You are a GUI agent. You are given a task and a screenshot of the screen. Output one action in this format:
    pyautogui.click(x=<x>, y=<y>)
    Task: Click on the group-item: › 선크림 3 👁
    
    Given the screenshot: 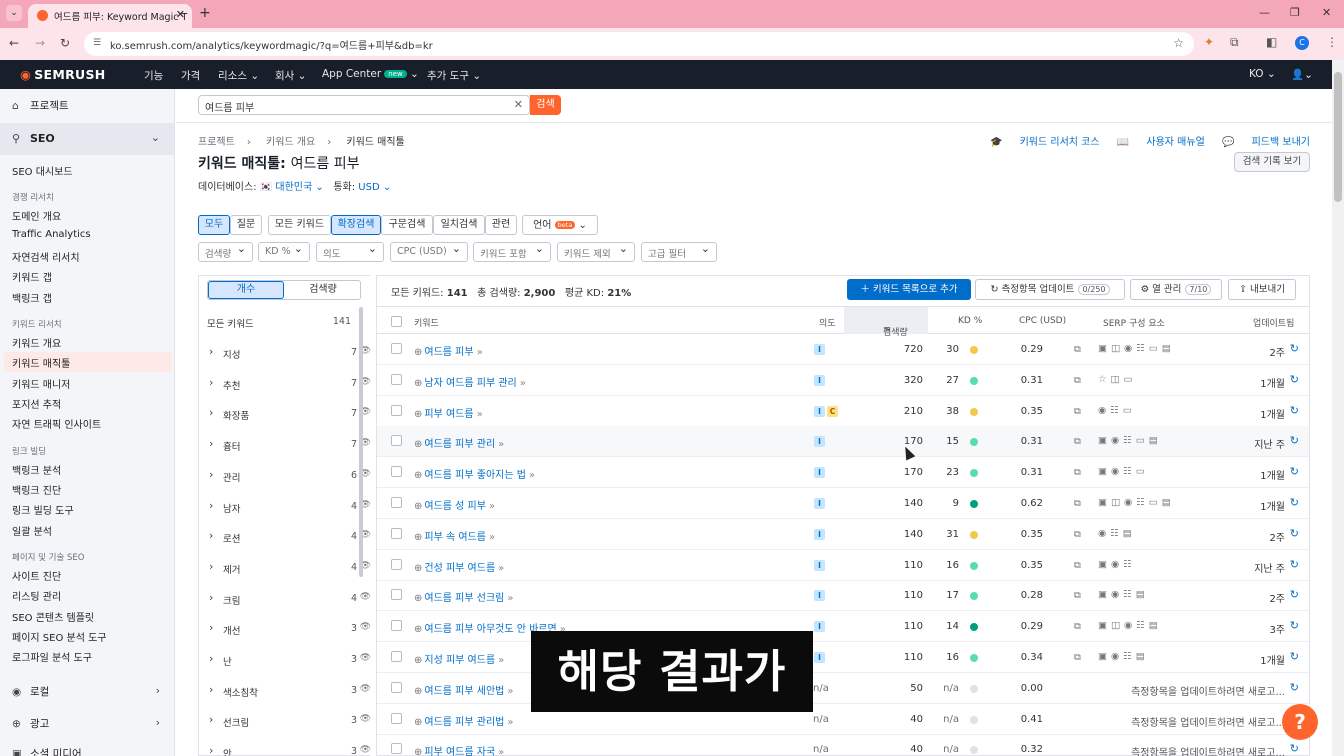 What is the action you would take?
    pyautogui.click(x=285, y=720)
    